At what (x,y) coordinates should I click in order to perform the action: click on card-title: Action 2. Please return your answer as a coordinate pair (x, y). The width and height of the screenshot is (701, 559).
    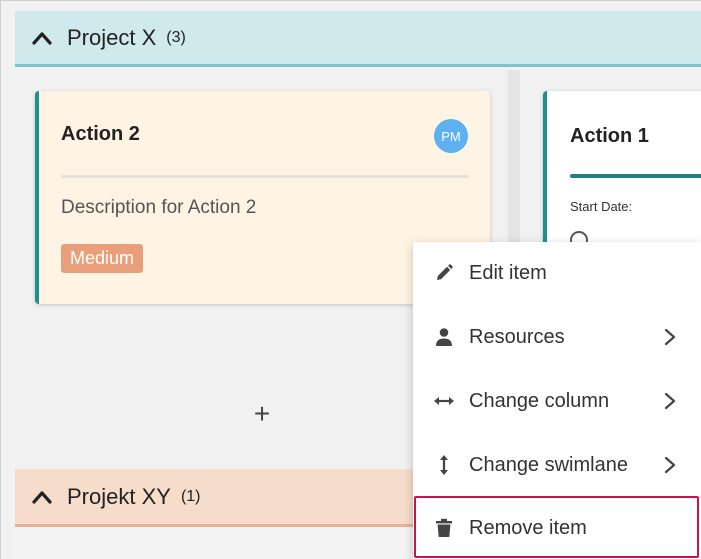
    Looking at the image, I should click on (100, 134).